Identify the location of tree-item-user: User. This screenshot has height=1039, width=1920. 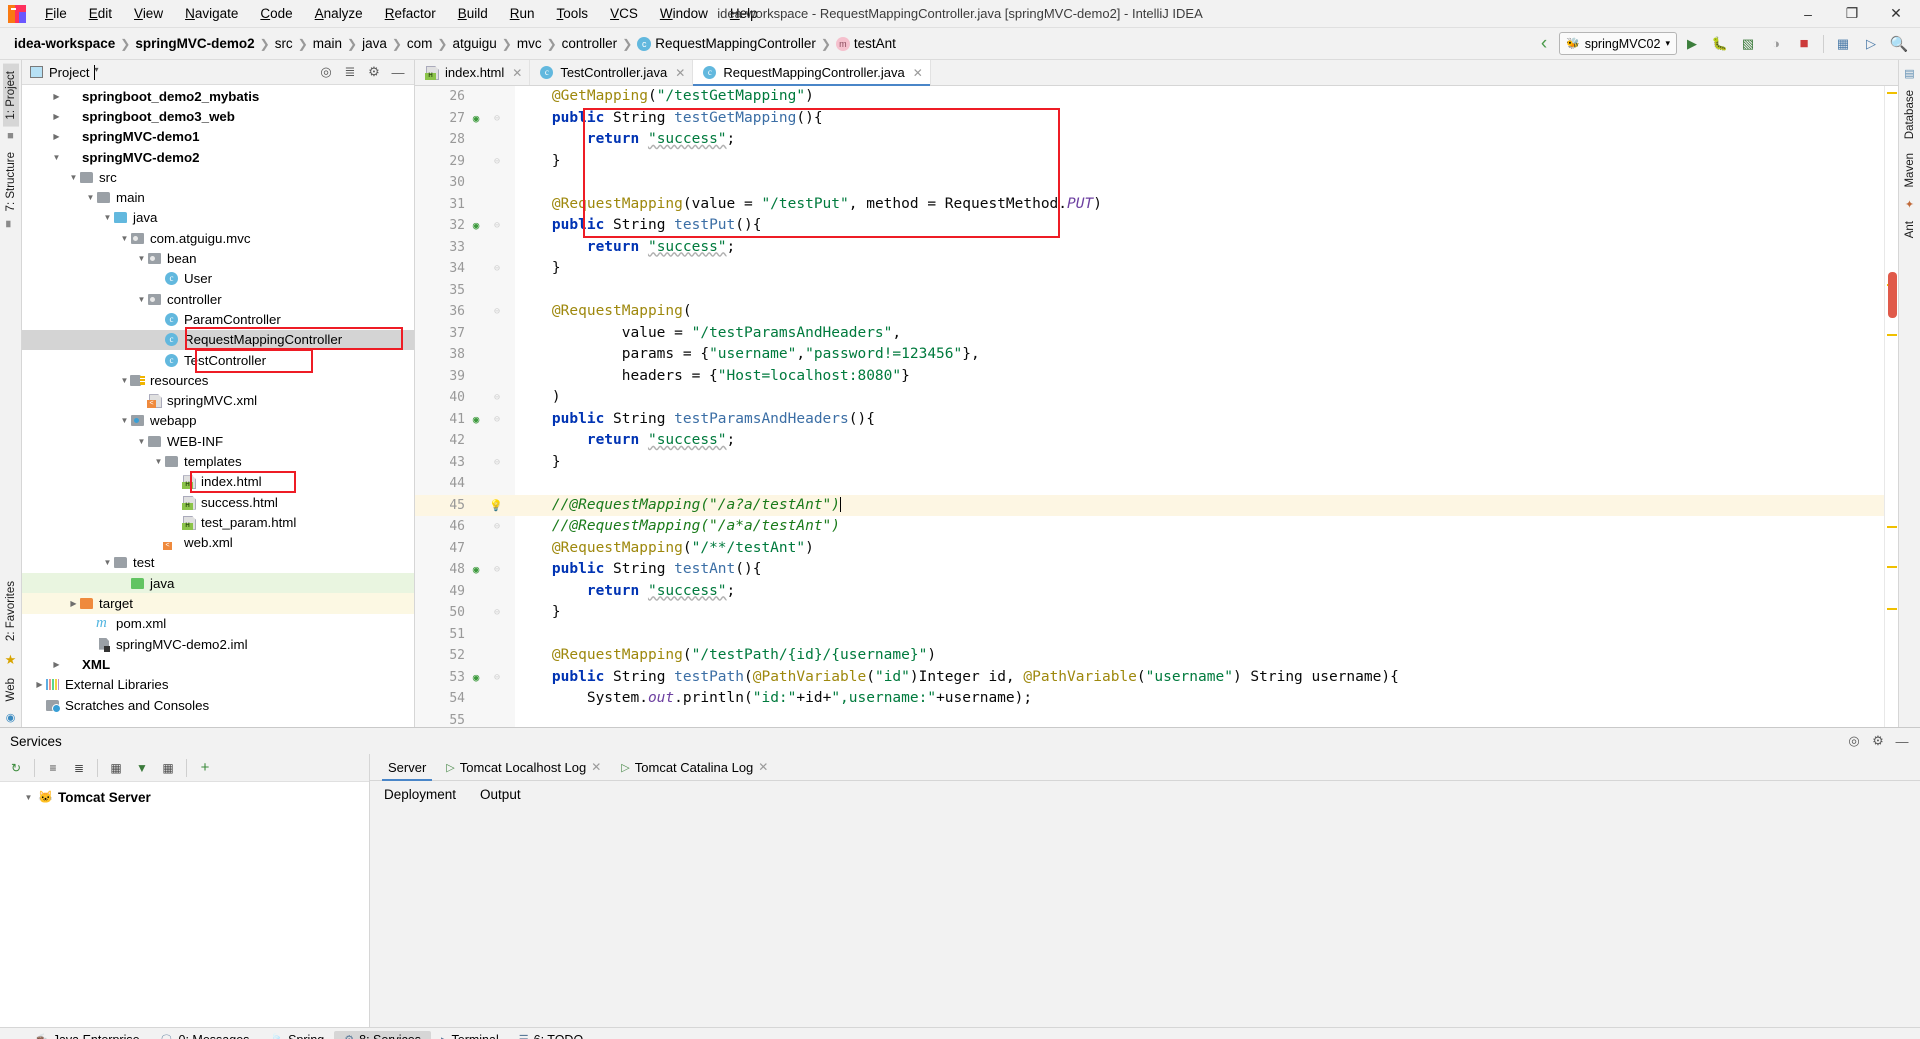
(218, 279).